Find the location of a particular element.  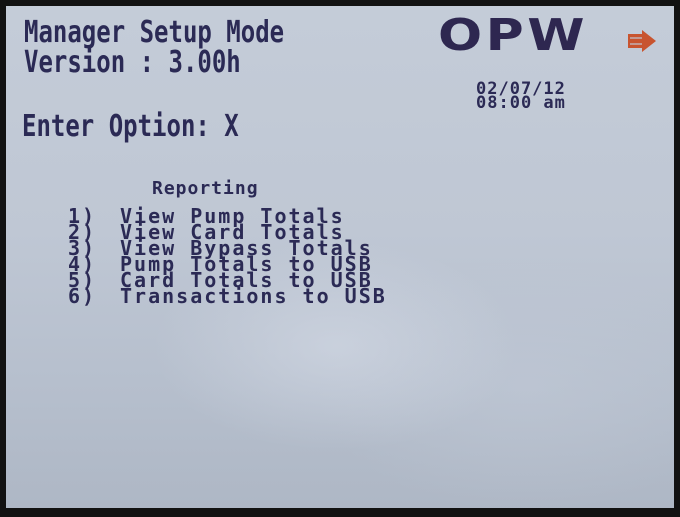

menu-item-label: Transactions to USB is located at coordinates (253, 296).